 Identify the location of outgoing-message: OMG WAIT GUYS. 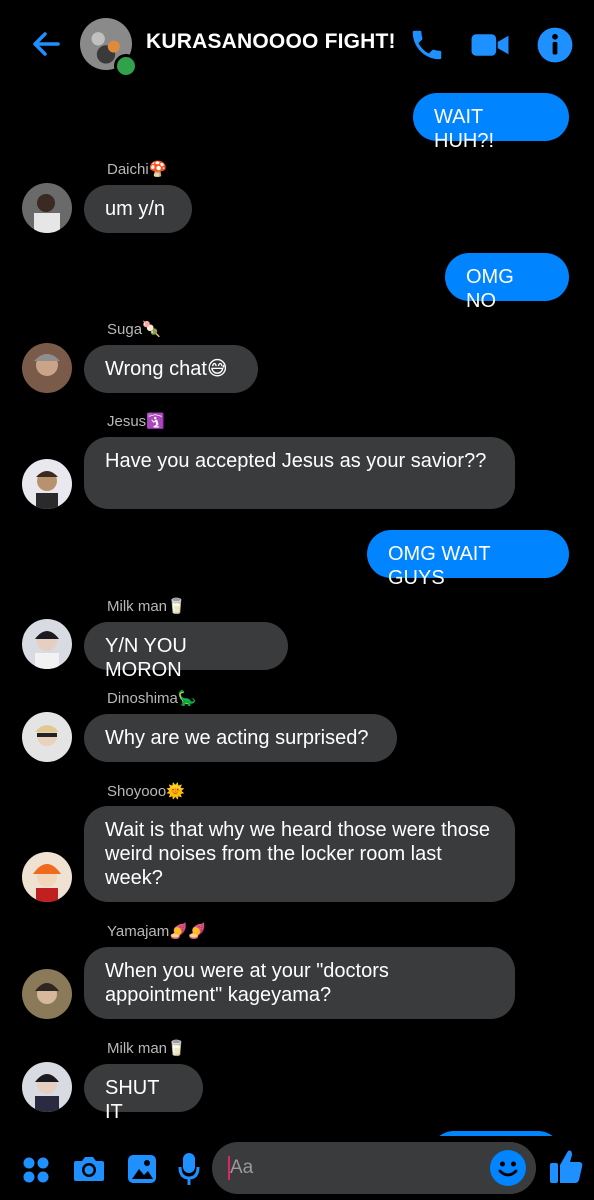
(468, 559).